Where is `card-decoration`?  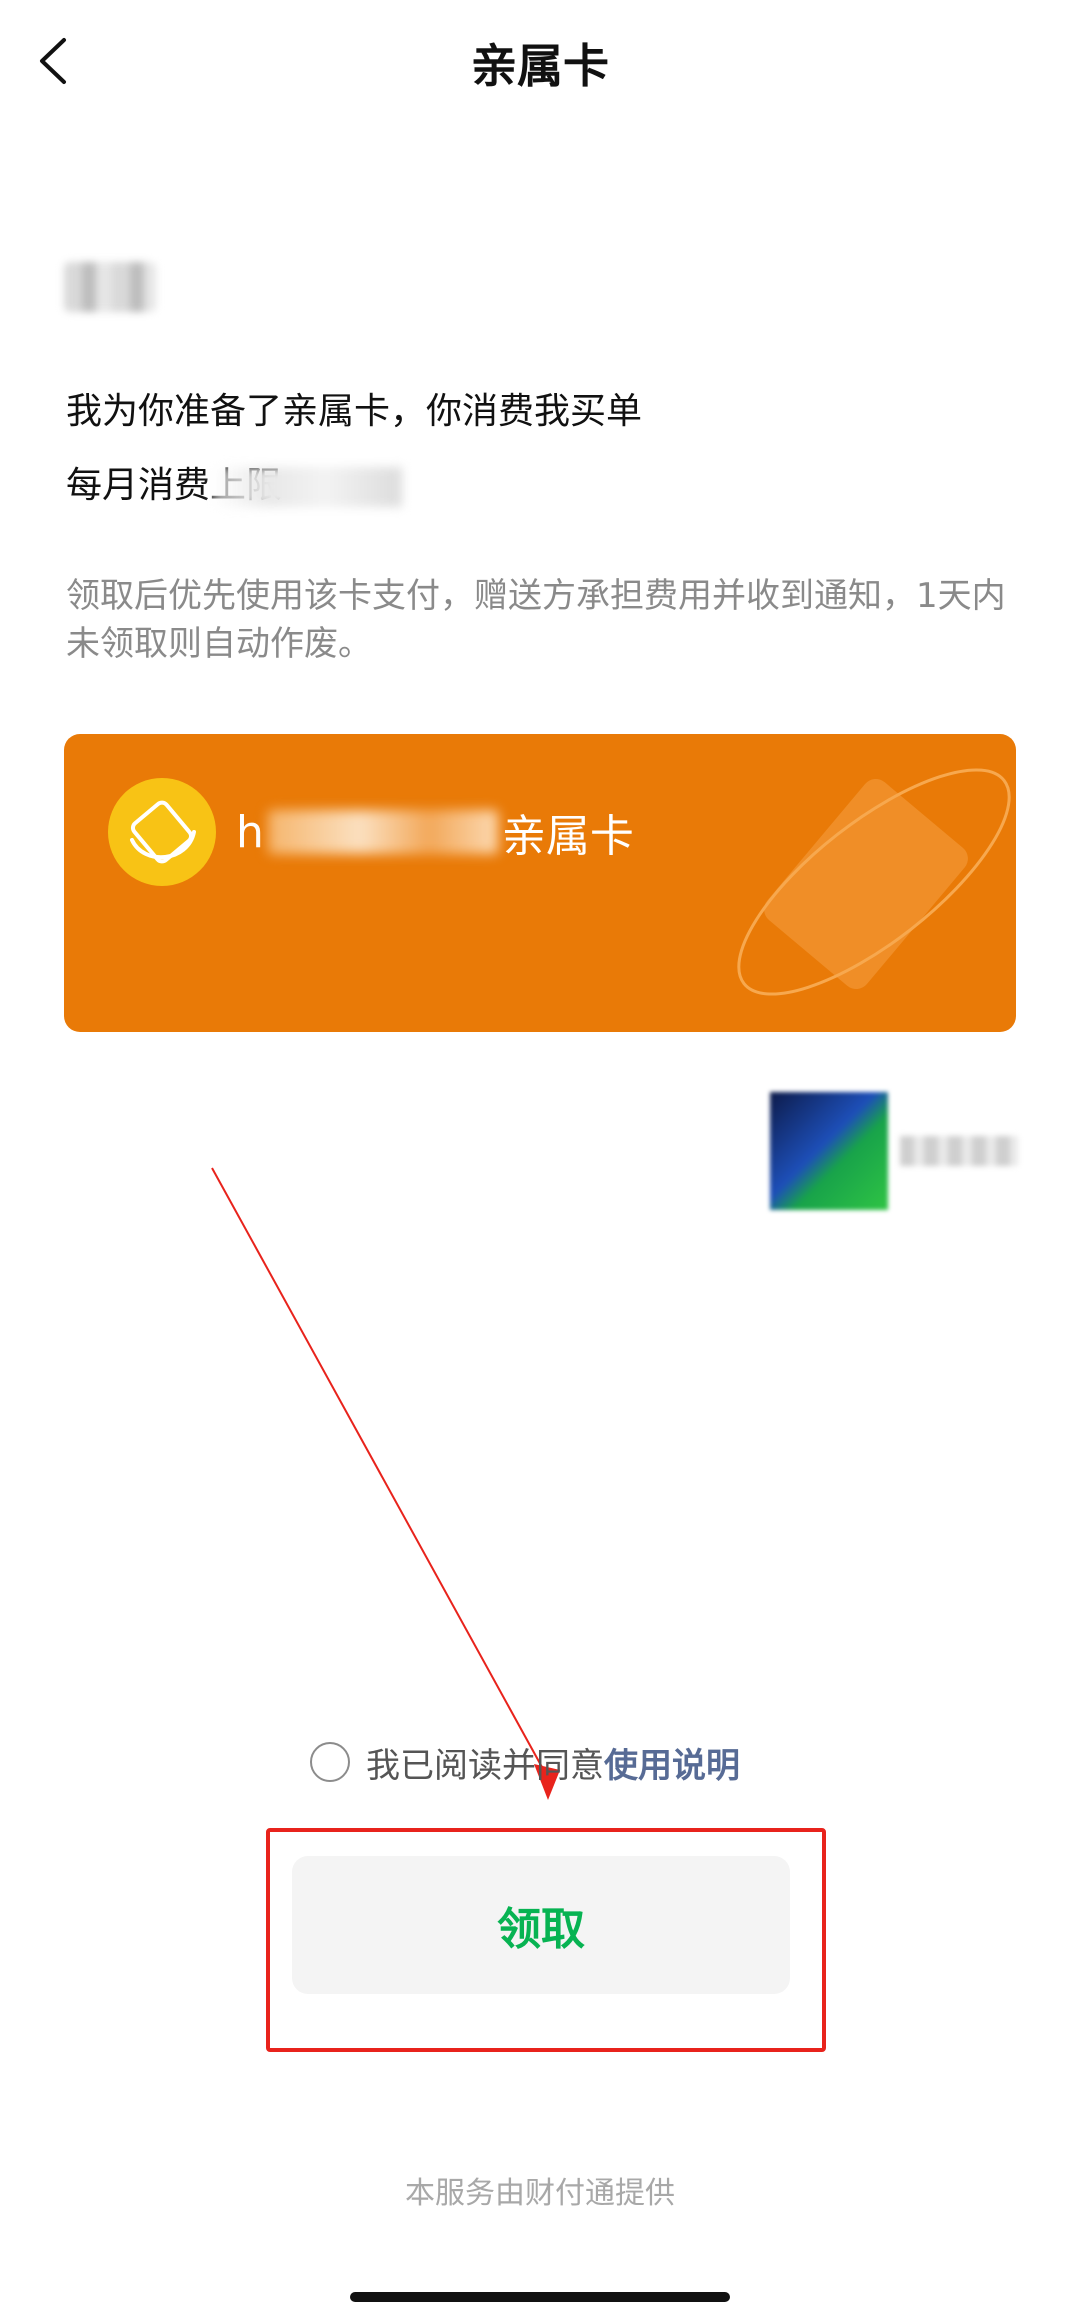 card-decoration is located at coordinates (874, 882).